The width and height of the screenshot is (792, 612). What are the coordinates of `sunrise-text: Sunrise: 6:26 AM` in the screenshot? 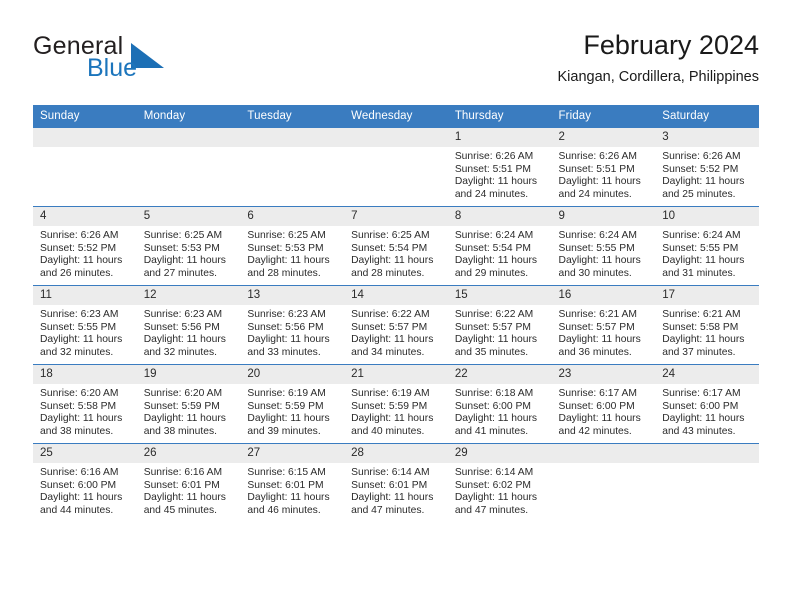 It's located at (597, 156).